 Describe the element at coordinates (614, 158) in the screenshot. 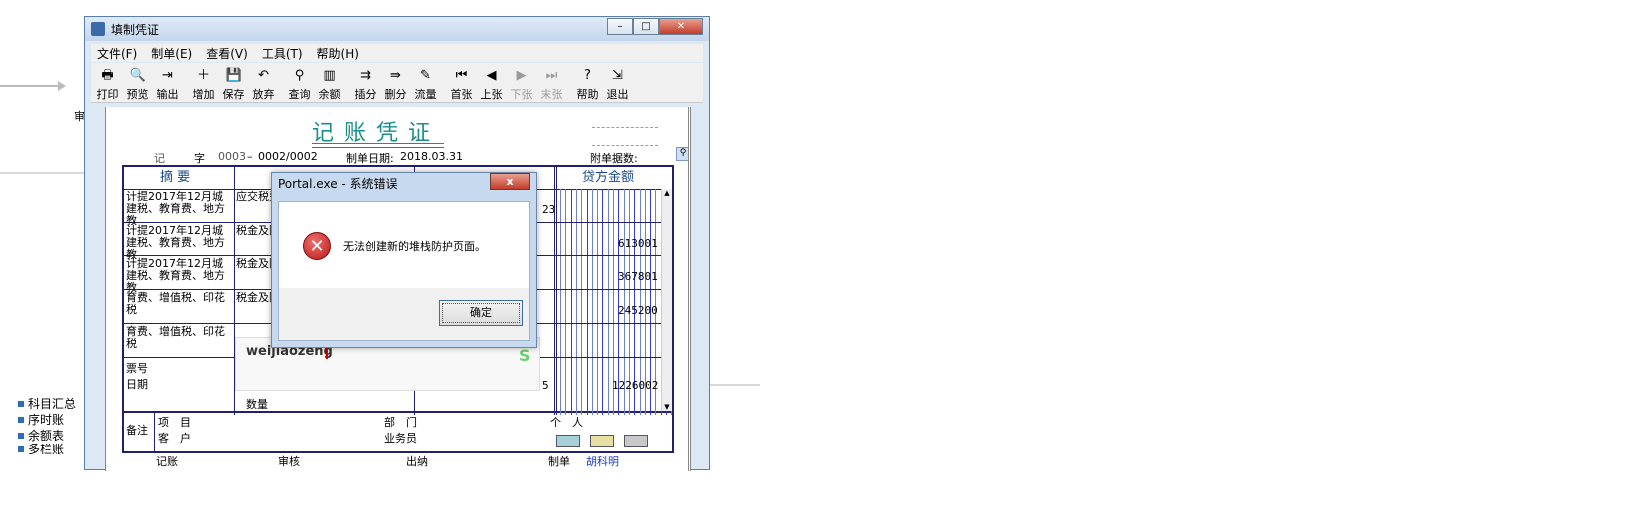

I see `attach-label: 附单据数:` at that location.